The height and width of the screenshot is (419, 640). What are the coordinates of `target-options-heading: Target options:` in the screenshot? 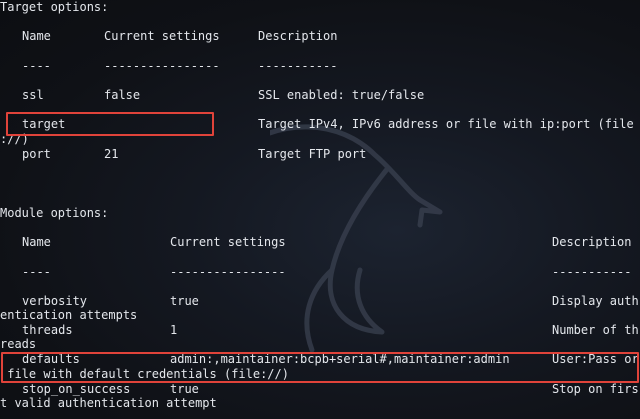 It's located at (54, 7).